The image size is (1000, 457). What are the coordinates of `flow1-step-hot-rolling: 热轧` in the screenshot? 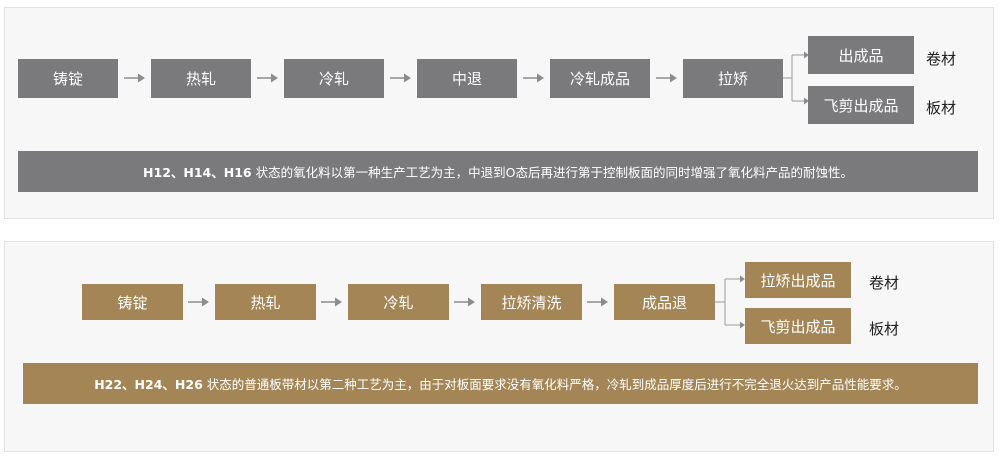 It's located at (201, 78).